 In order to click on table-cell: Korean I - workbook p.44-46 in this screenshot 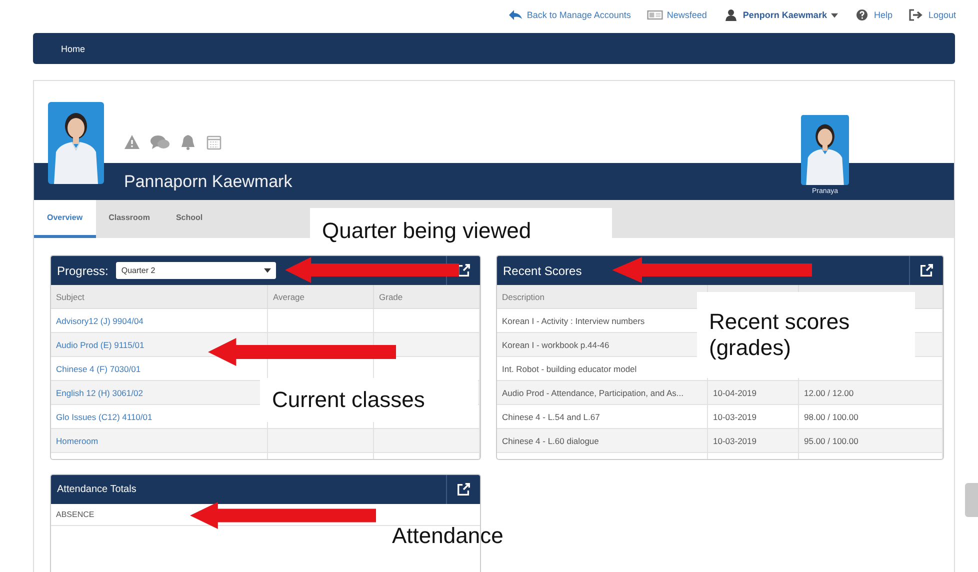, I will do `click(556, 345)`.